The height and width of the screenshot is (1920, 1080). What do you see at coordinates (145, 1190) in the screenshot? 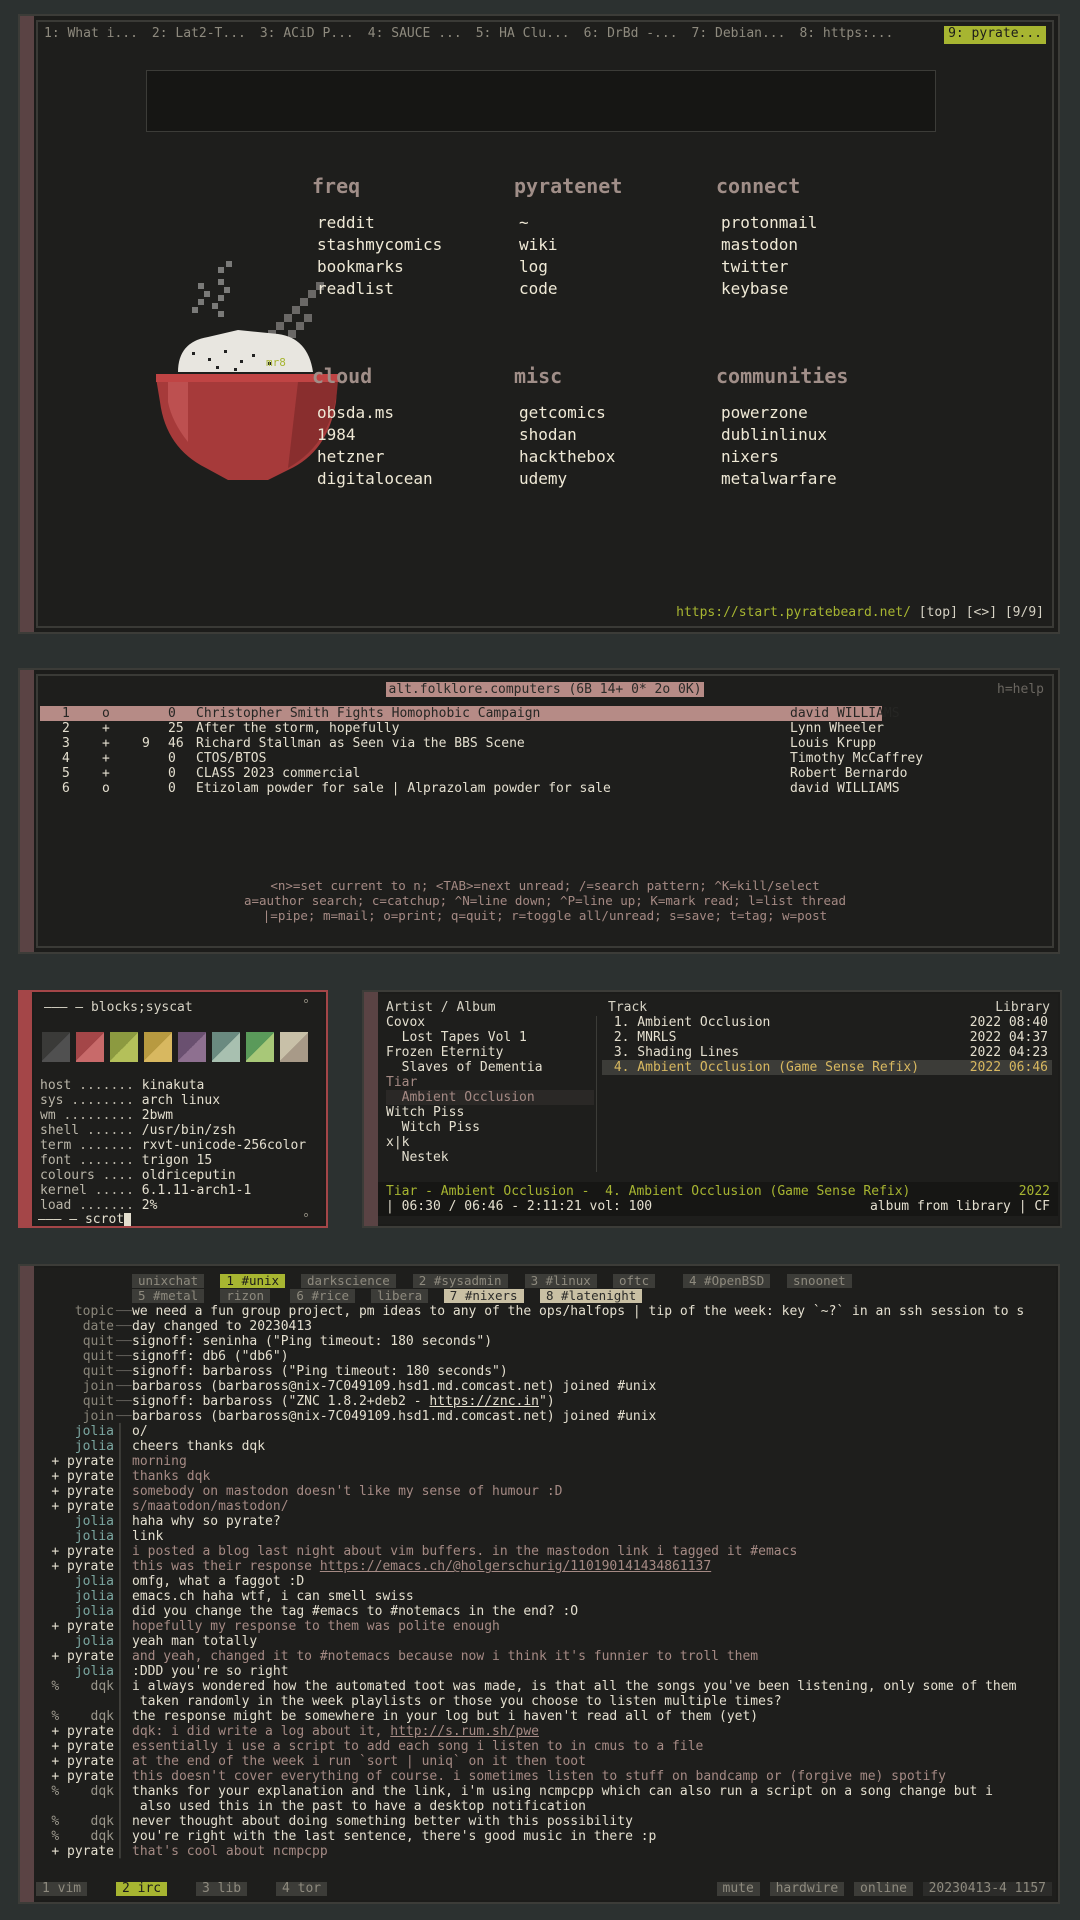
I see `sysinfo-row: kernel ..... 6.1.11-arch1-1` at bounding box center [145, 1190].